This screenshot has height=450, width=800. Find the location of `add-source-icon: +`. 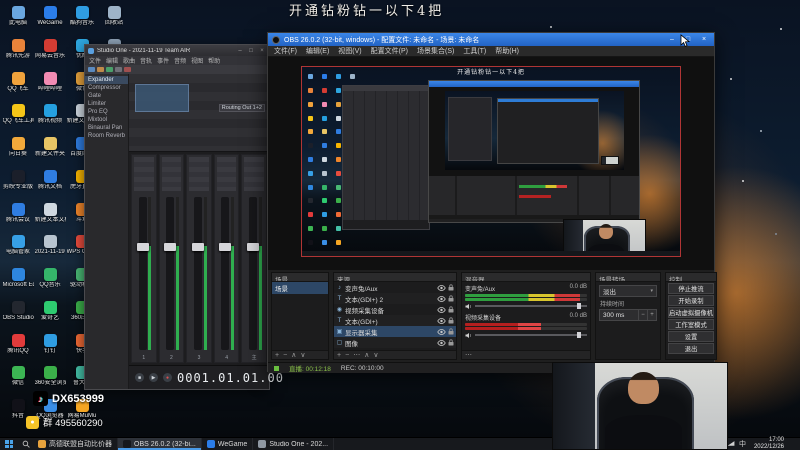

add-source-icon: + is located at coordinates (339, 355).